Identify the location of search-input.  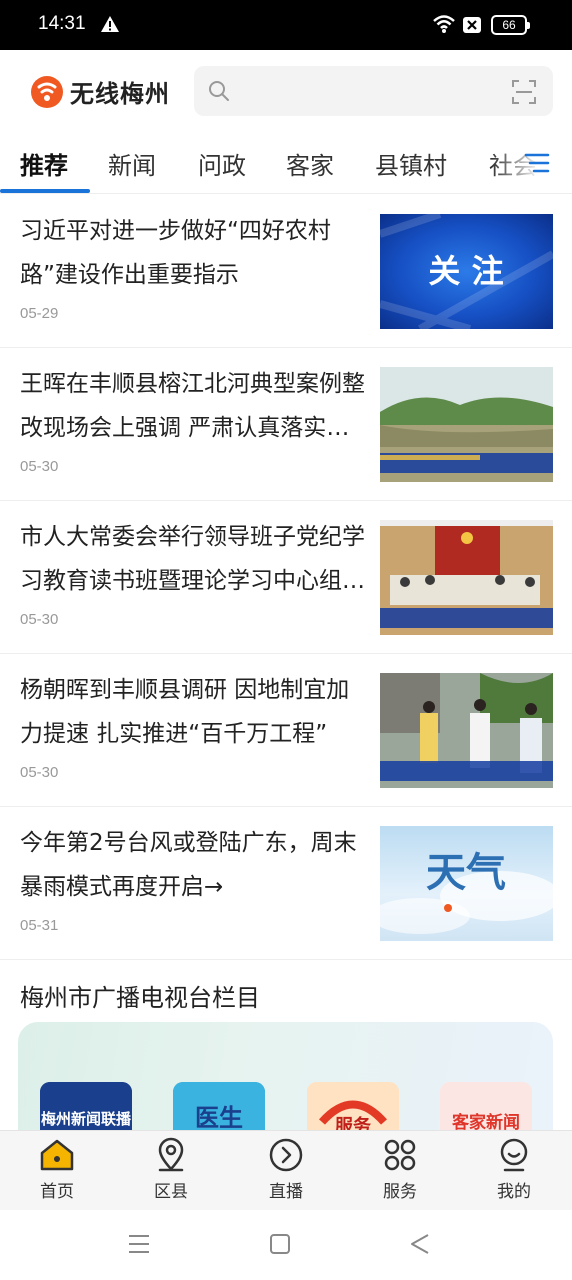
(373, 91).